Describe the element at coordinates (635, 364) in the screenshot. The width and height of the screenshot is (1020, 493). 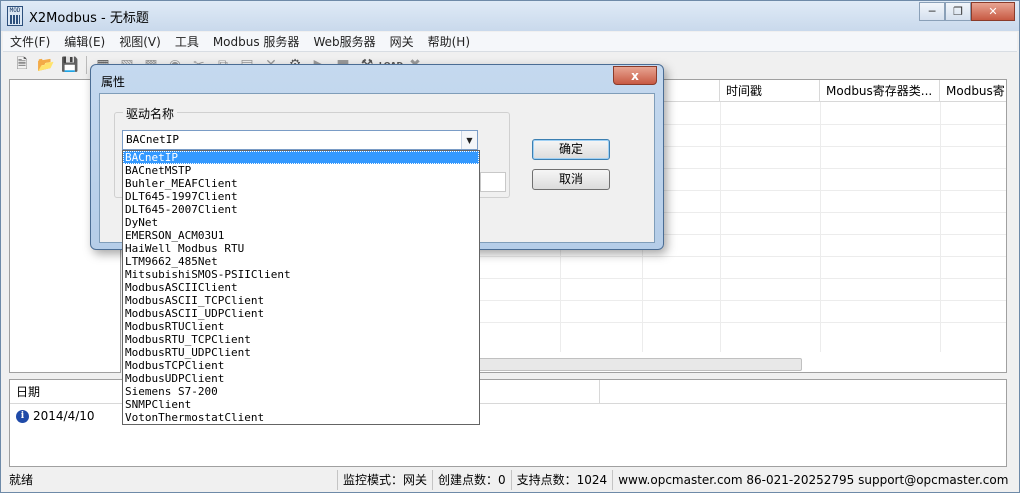
I see `horizontal-scrollbar` at that location.